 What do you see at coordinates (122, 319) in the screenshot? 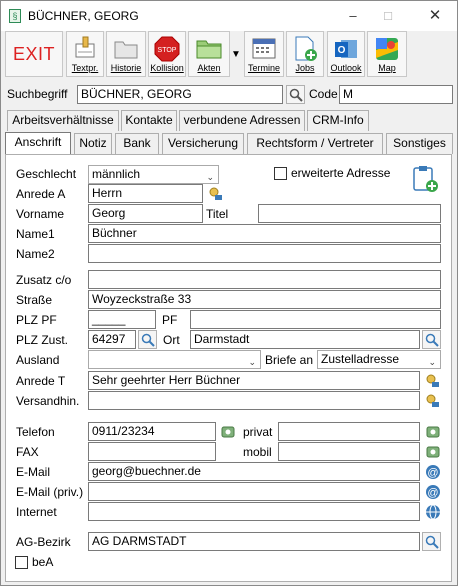
I see `plz-pf-input: _____` at bounding box center [122, 319].